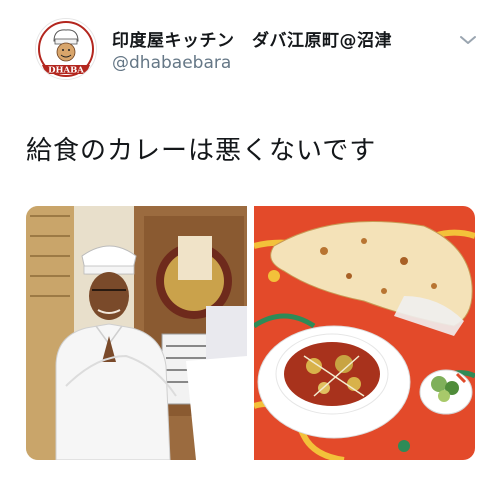 The image size is (500, 484). What do you see at coordinates (201, 151) in the screenshot?
I see `tweet-text: 給食のカレーは悪くないです` at bounding box center [201, 151].